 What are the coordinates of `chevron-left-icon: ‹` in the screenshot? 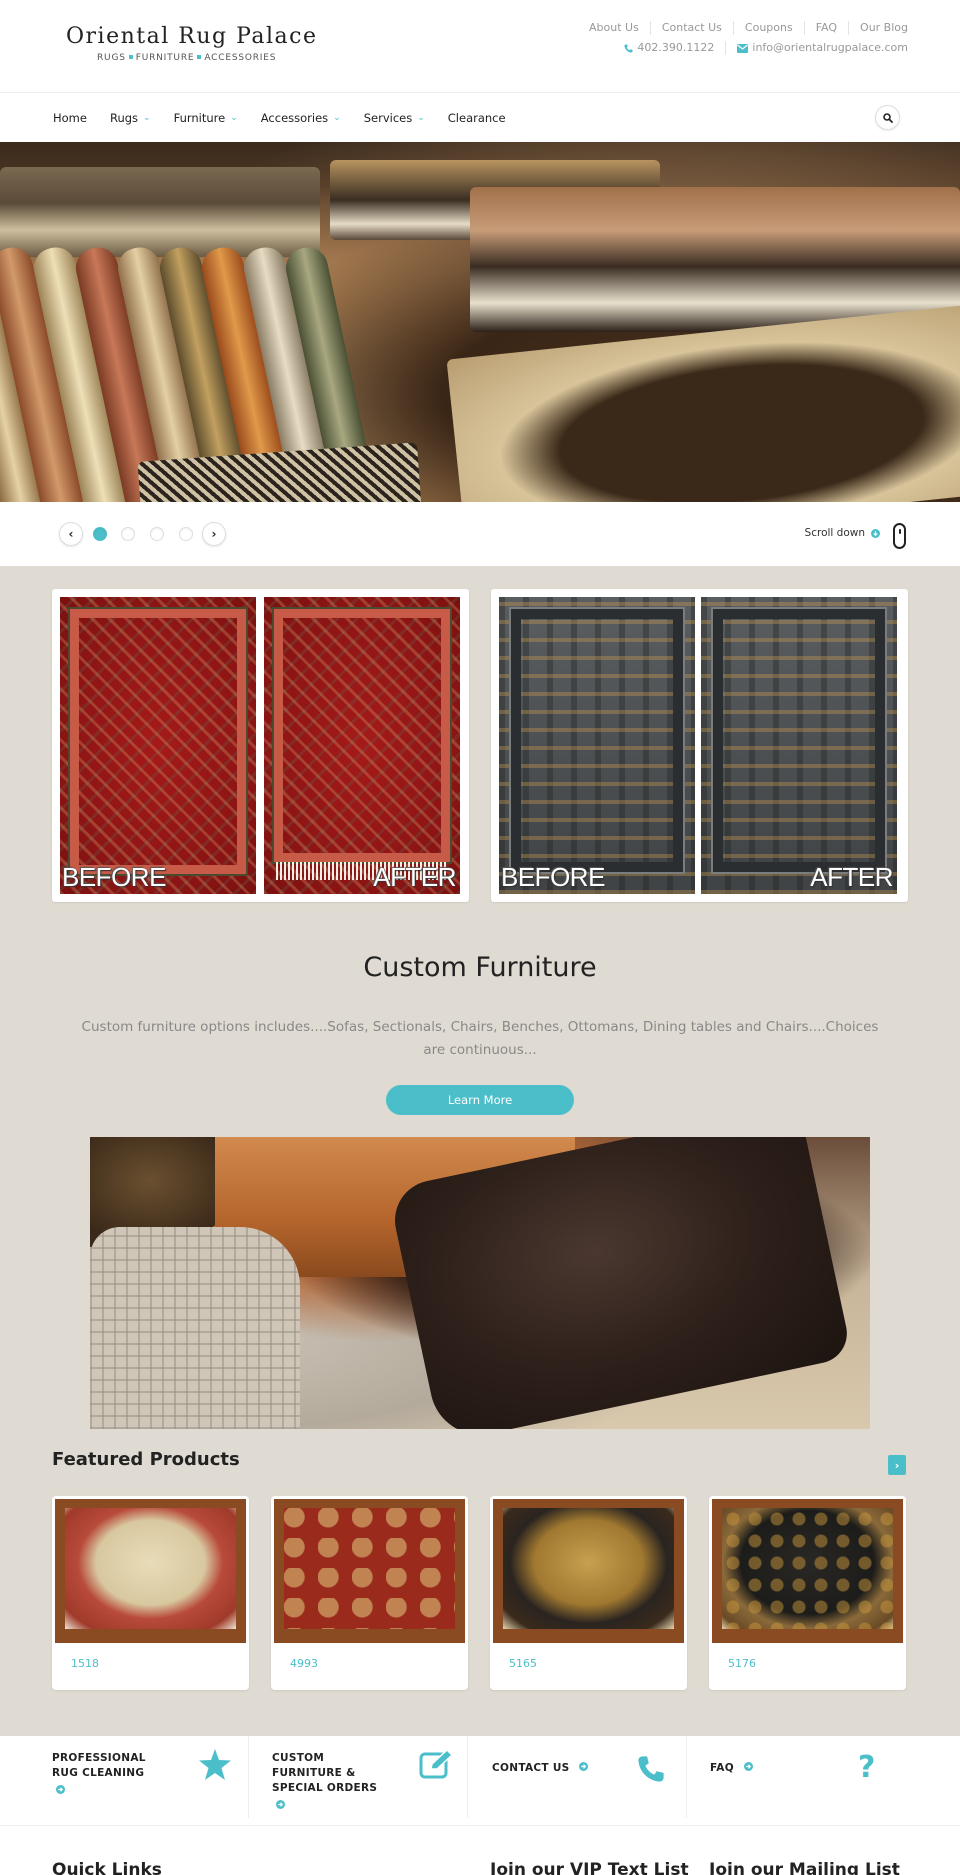 It's located at (71, 534).